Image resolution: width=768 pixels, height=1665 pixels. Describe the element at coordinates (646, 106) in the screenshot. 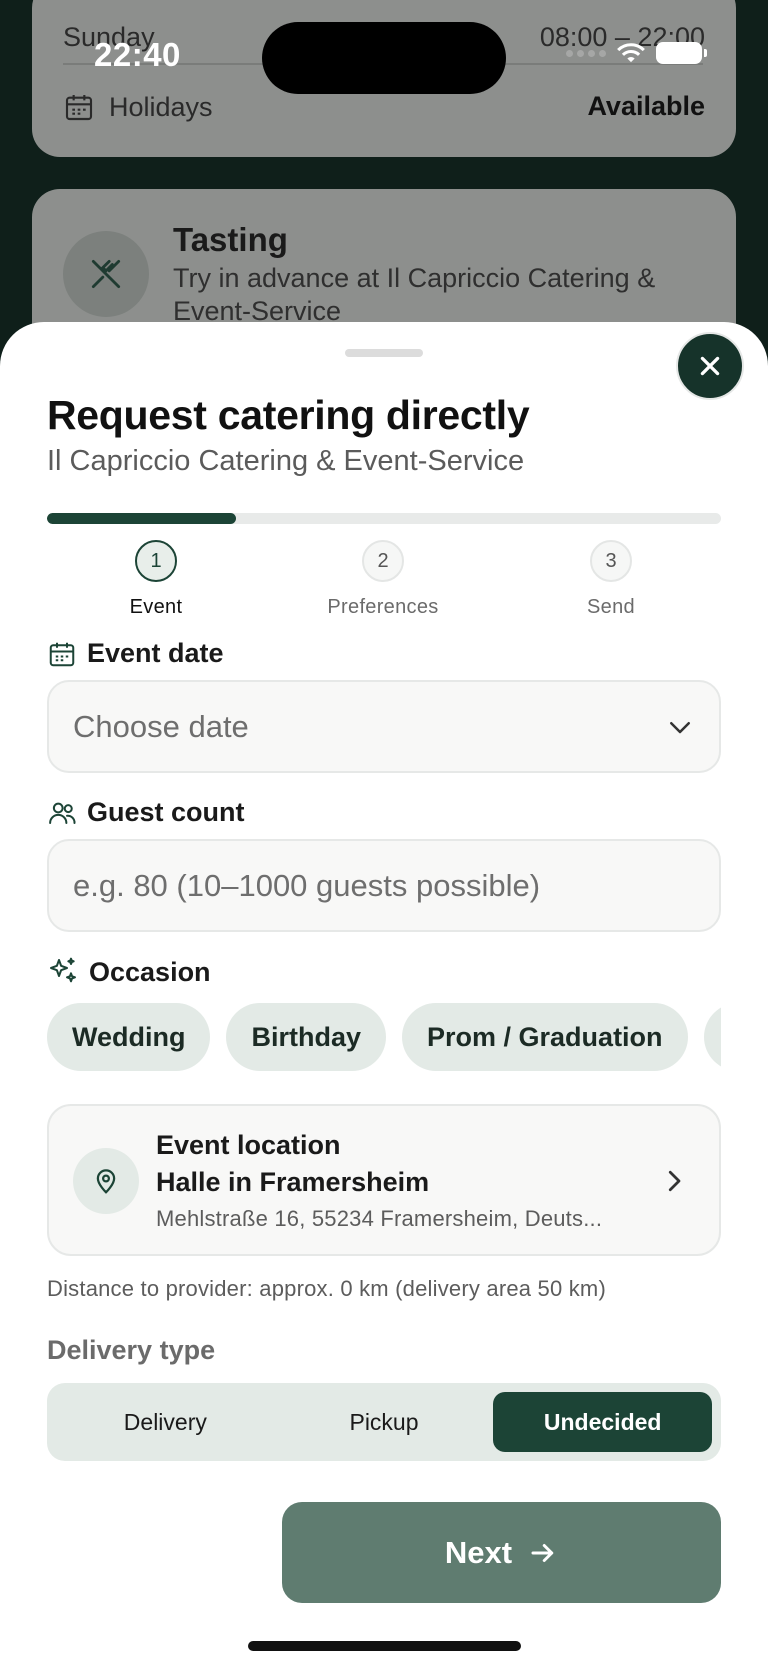

I see `holidays-value: Available` at that location.